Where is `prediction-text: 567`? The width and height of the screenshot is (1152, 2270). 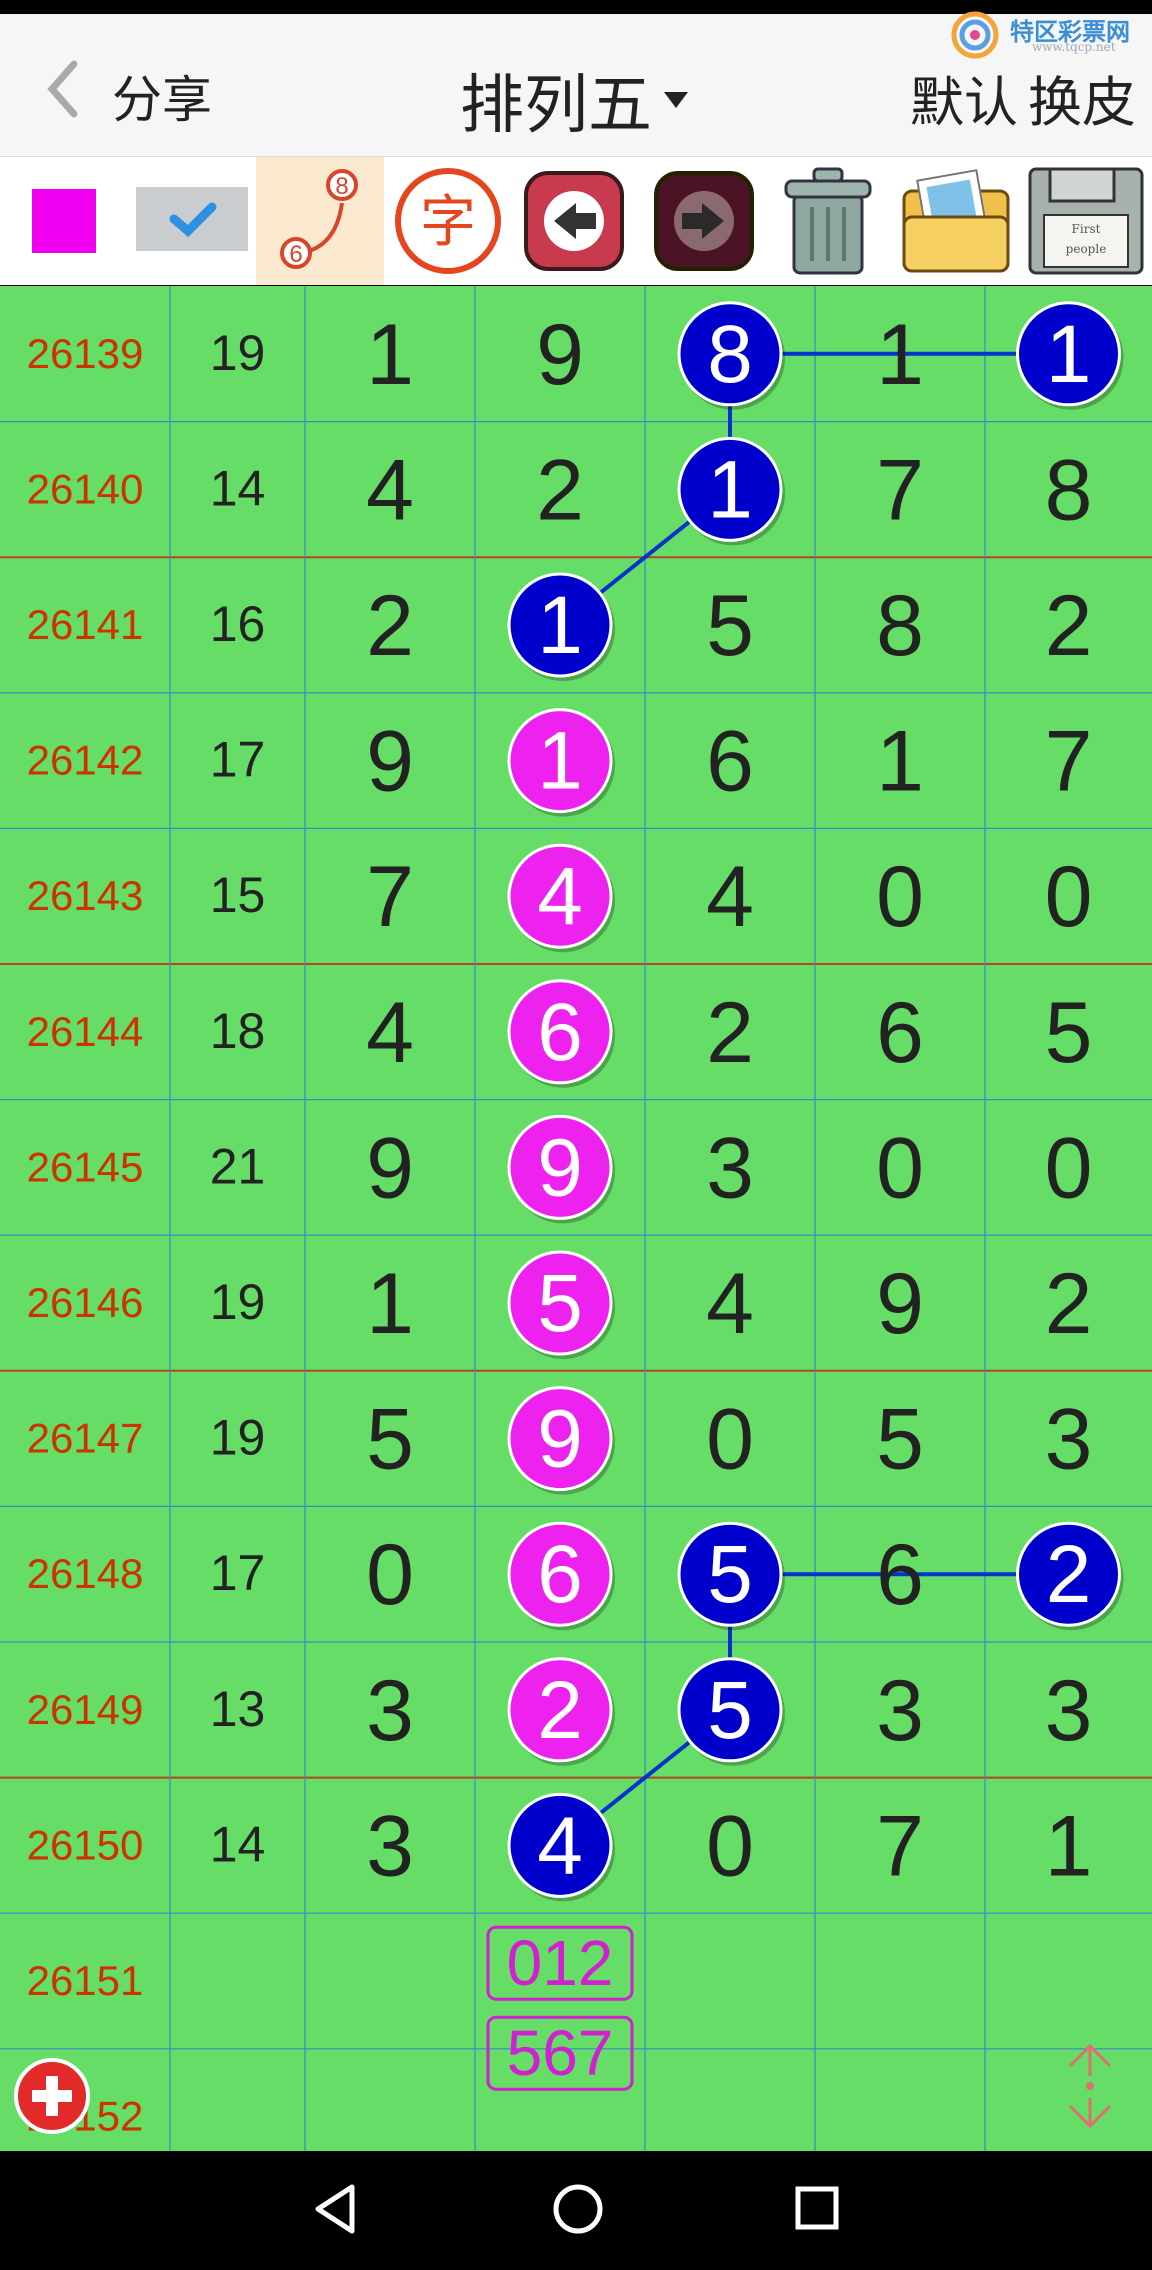 prediction-text: 567 is located at coordinates (560, 2053).